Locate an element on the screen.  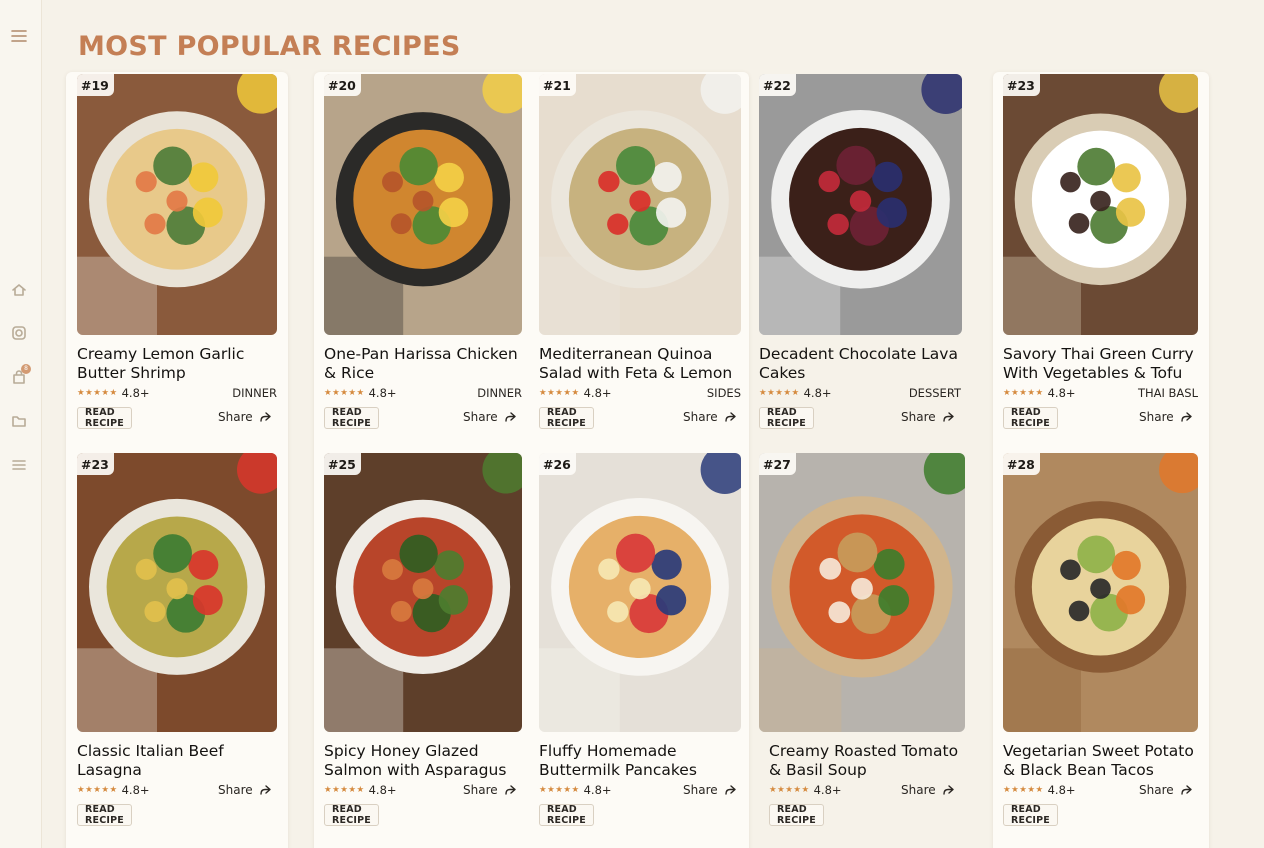
recipe-title: Decadent Chocolate Lava Cakes is located at coordinates (870, 363).